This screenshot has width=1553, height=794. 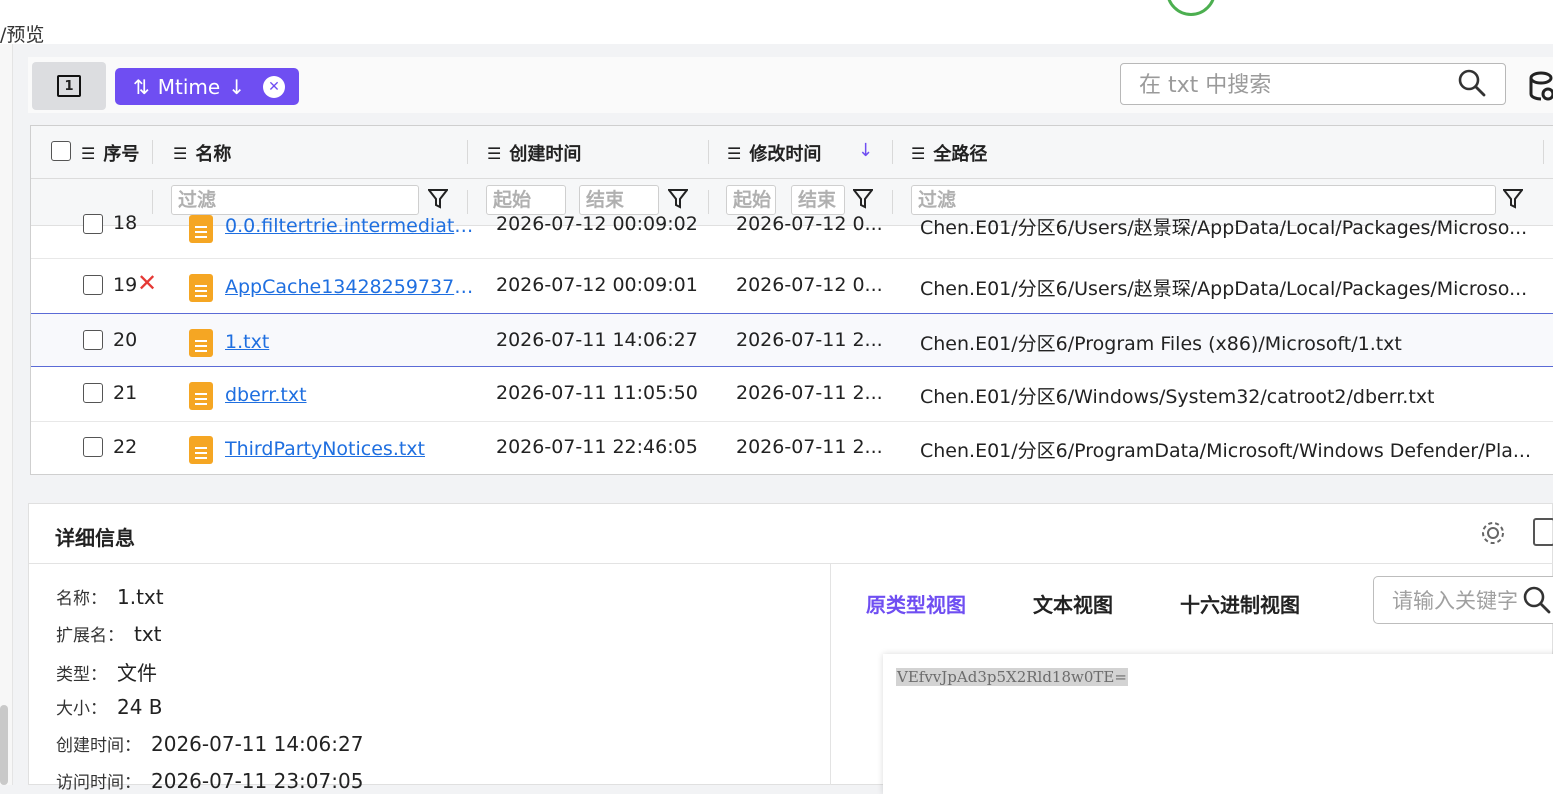 I want to click on left-rail, so click(x=6, y=414).